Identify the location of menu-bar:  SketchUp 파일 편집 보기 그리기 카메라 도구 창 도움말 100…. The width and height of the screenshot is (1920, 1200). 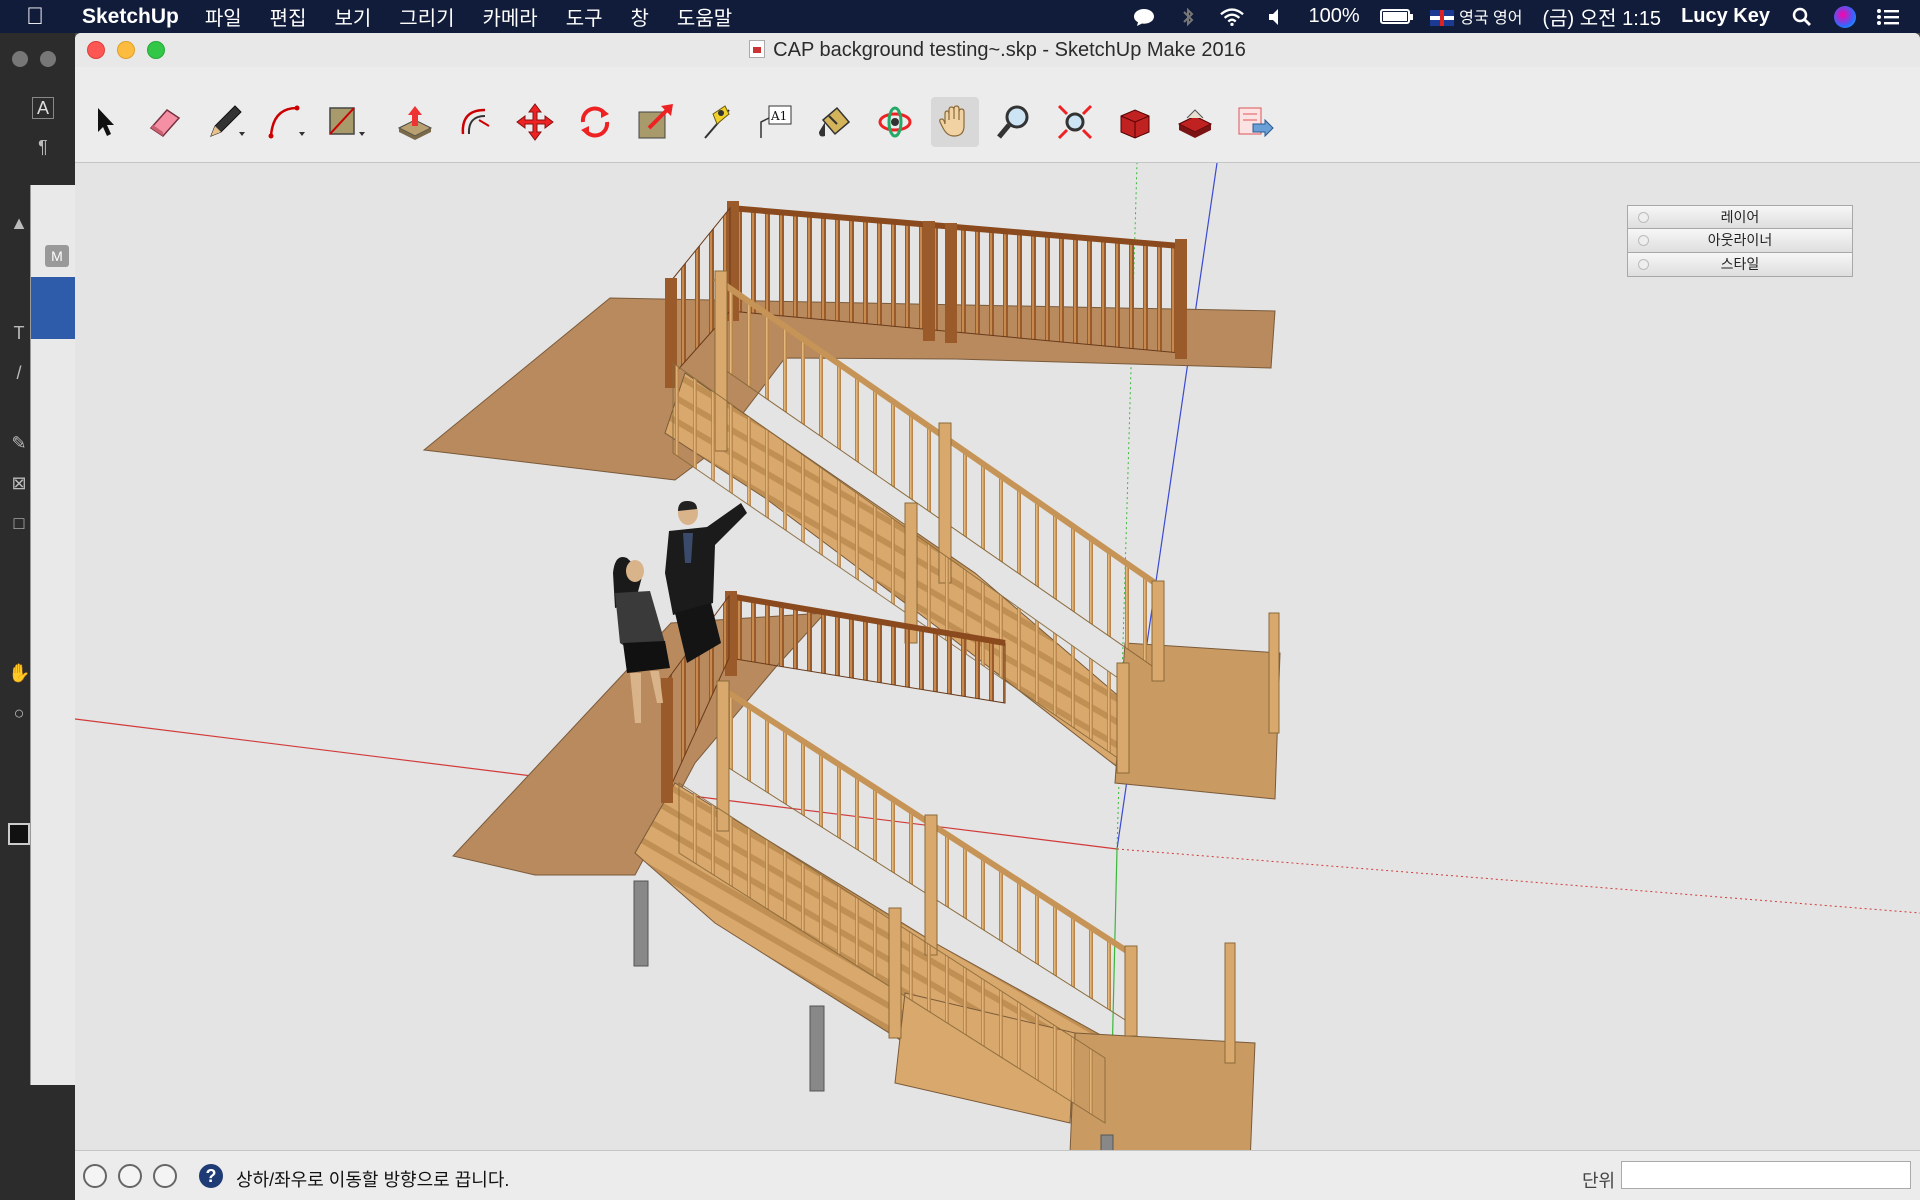
(960, 16).